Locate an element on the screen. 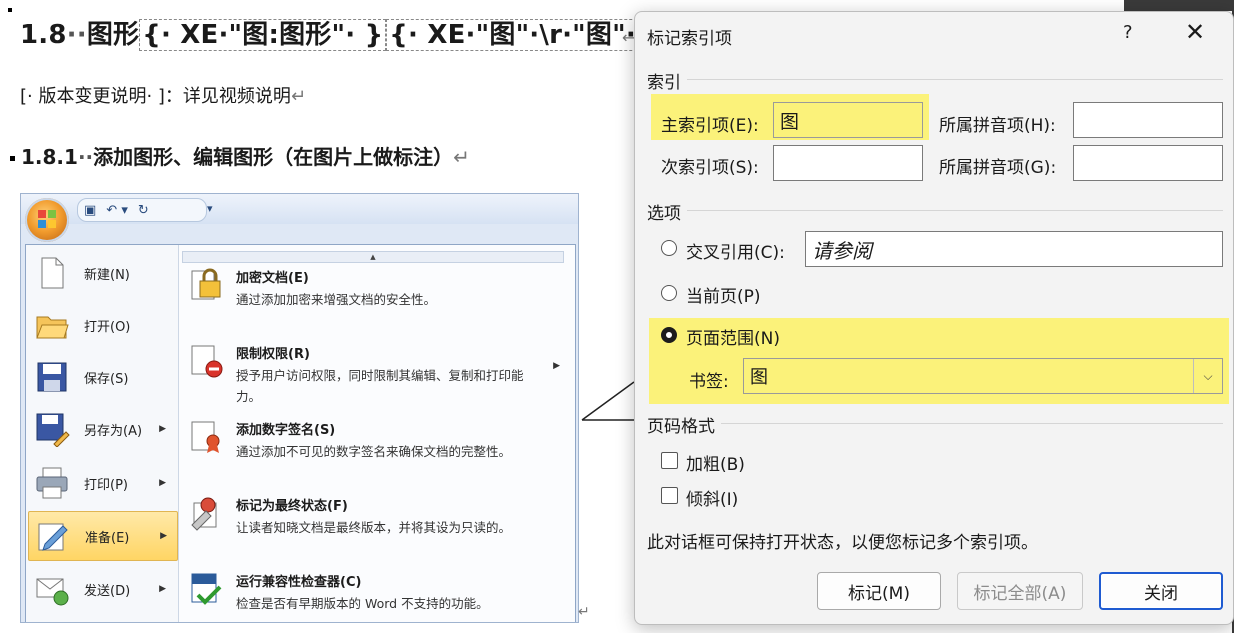 The image size is (1234, 633). version-note: [· 版本变更说明· ]：详见视频说明↵ is located at coordinates (163, 95).